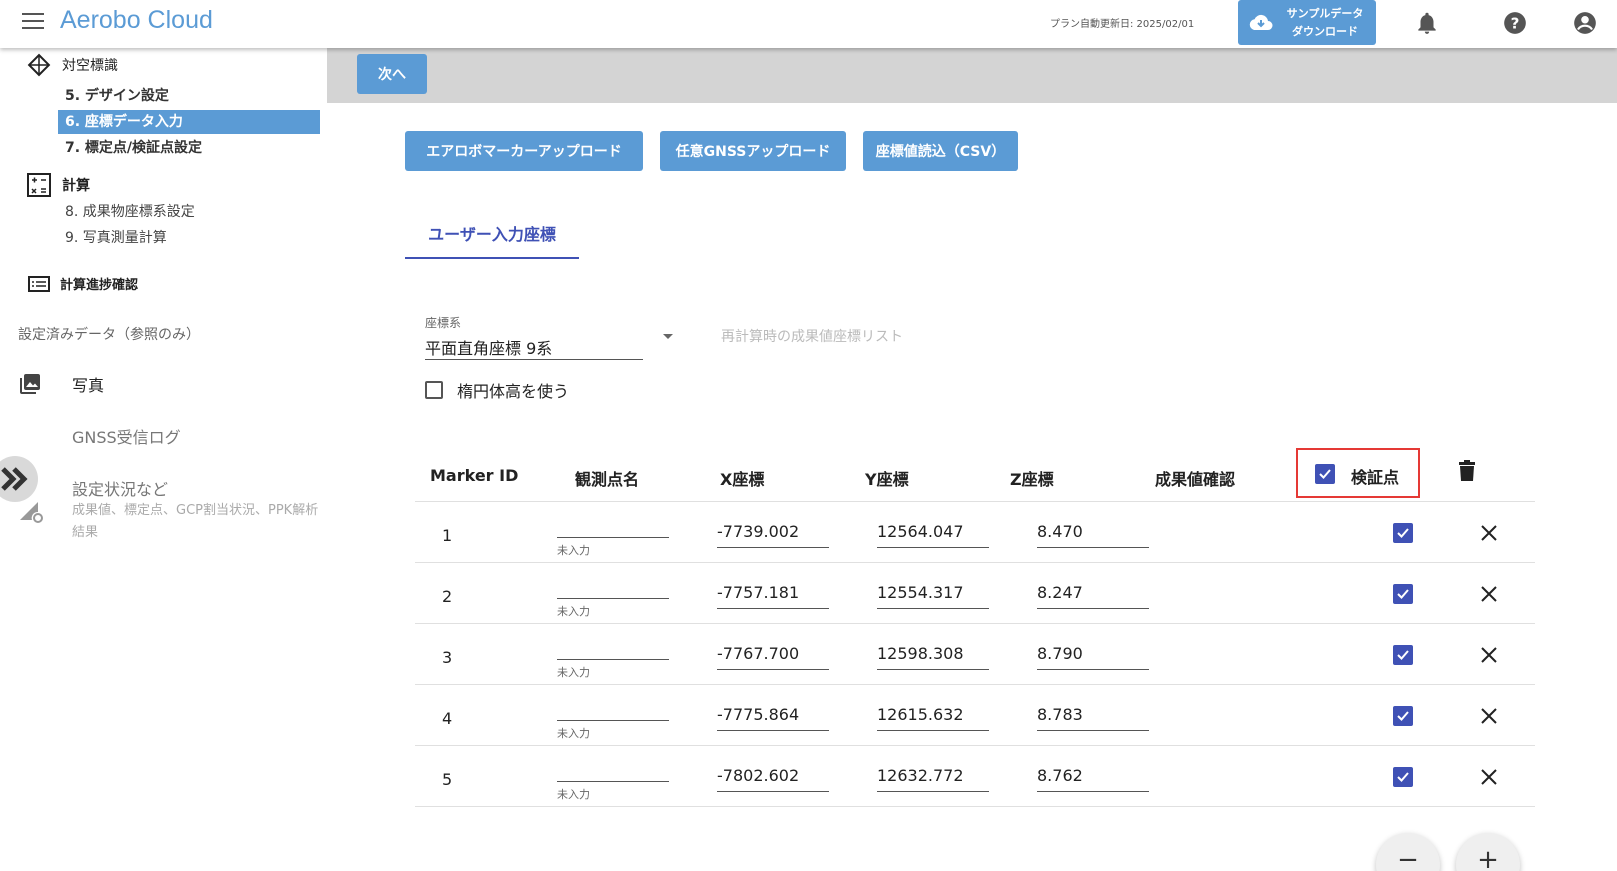  Describe the element at coordinates (1408, 852) in the screenshot. I see `zoom-out-button: −` at that location.